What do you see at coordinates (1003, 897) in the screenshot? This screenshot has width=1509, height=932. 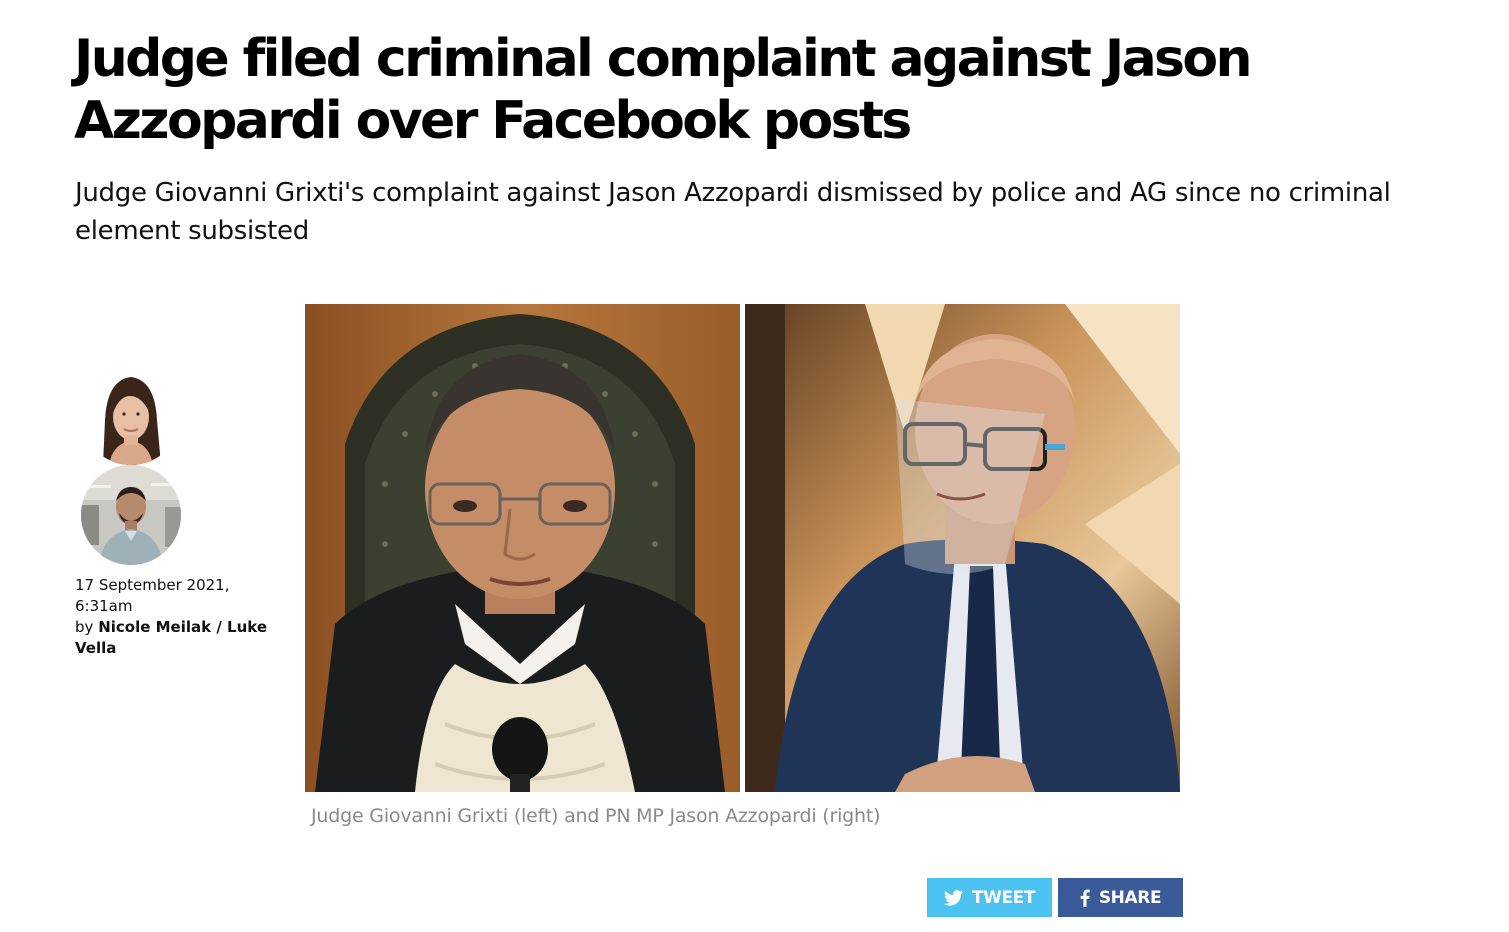 I see `tweet-label: TWEET` at bounding box center [1003, 897].